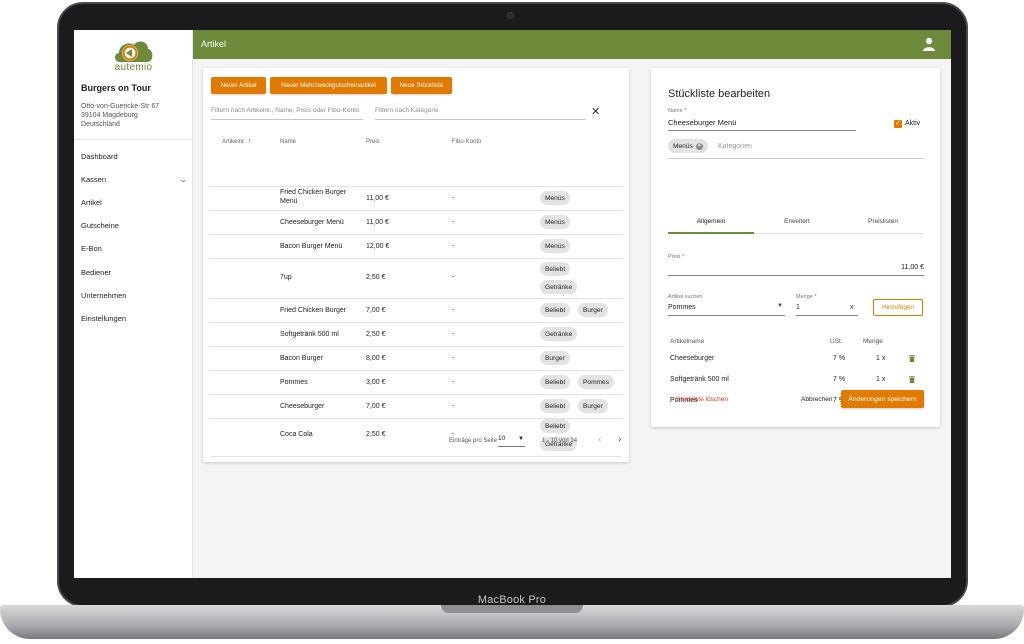  I want to click on dropdown-caret-icon: ▼, so click(521, 439).